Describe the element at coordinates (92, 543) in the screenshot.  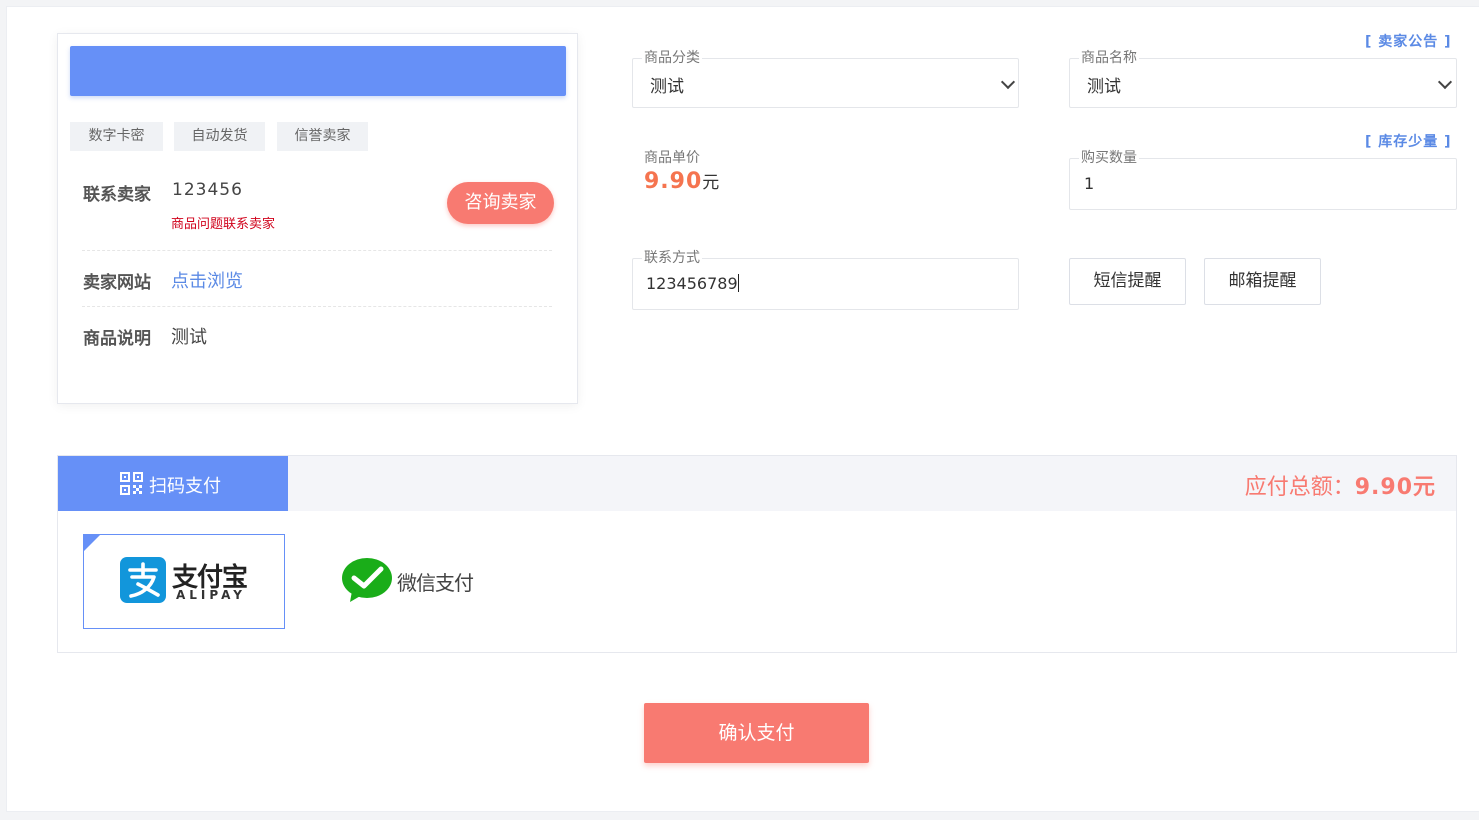
I see `selected-corner-icon` at that location.